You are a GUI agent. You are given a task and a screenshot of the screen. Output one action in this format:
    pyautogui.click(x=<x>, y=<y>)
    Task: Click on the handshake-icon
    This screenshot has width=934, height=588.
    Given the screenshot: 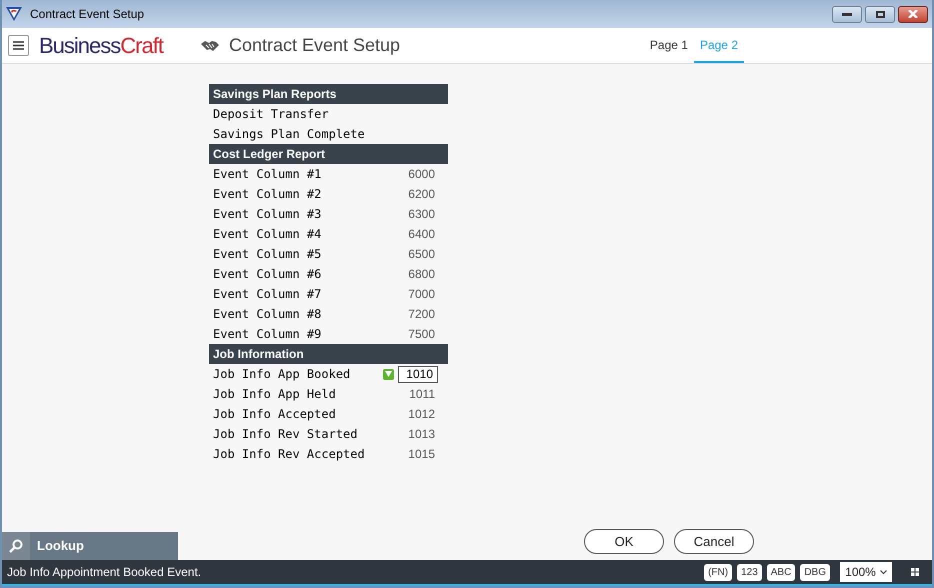 What is the action you would take?
    pyautogui.click(x=209, y=46)
    